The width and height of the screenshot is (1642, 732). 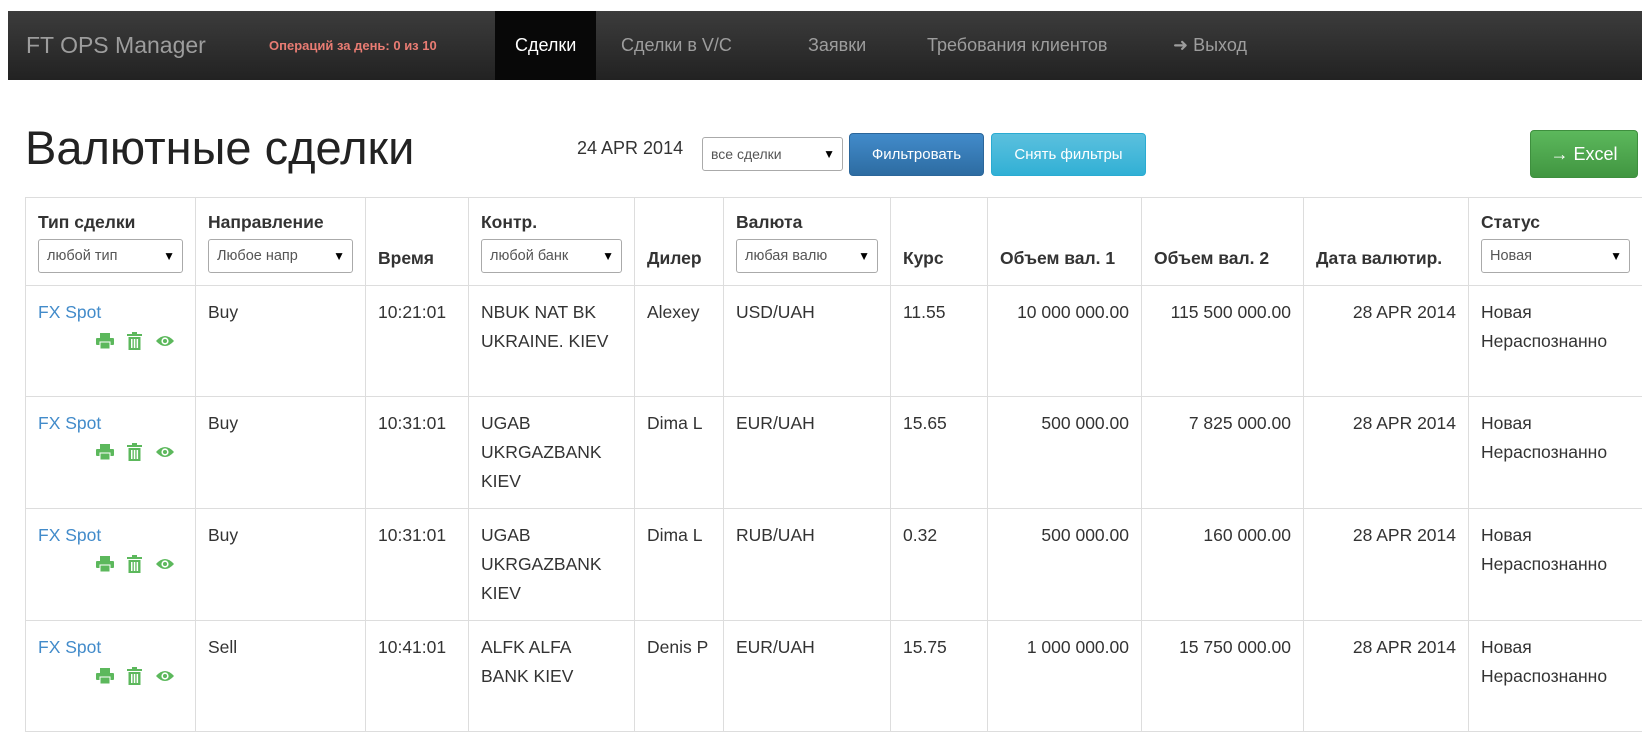 I want to click on counterparty-filter-value: любой банк, so click(x=529, y=256).